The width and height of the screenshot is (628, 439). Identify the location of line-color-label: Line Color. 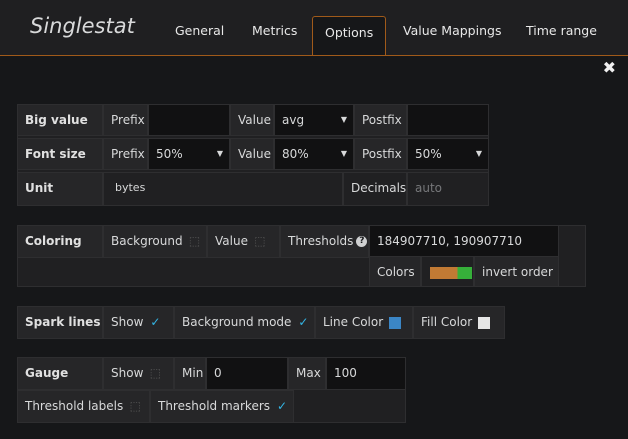
(353, 322).